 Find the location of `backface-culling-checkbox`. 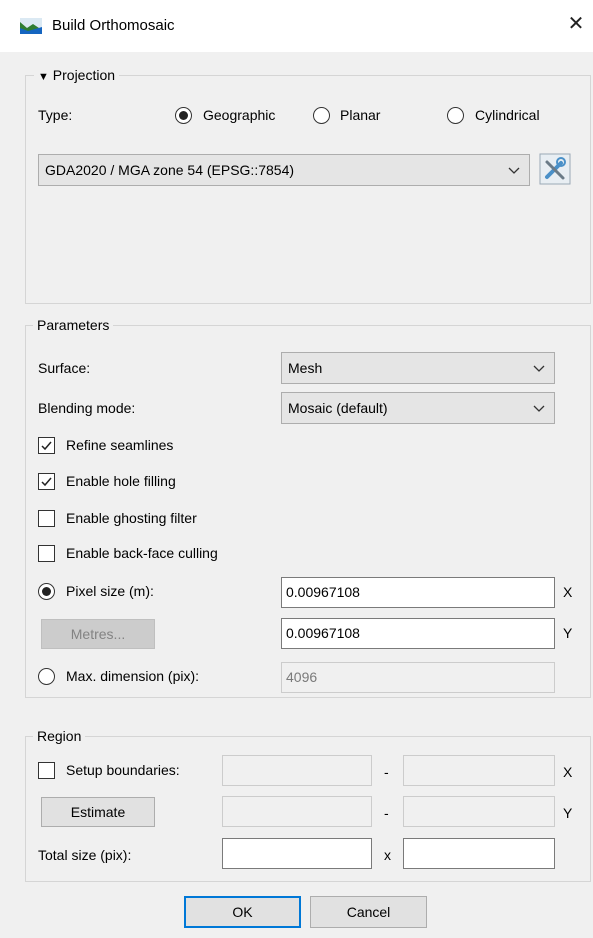

backface-culling-checkbox is located at coordinates (46, 553).